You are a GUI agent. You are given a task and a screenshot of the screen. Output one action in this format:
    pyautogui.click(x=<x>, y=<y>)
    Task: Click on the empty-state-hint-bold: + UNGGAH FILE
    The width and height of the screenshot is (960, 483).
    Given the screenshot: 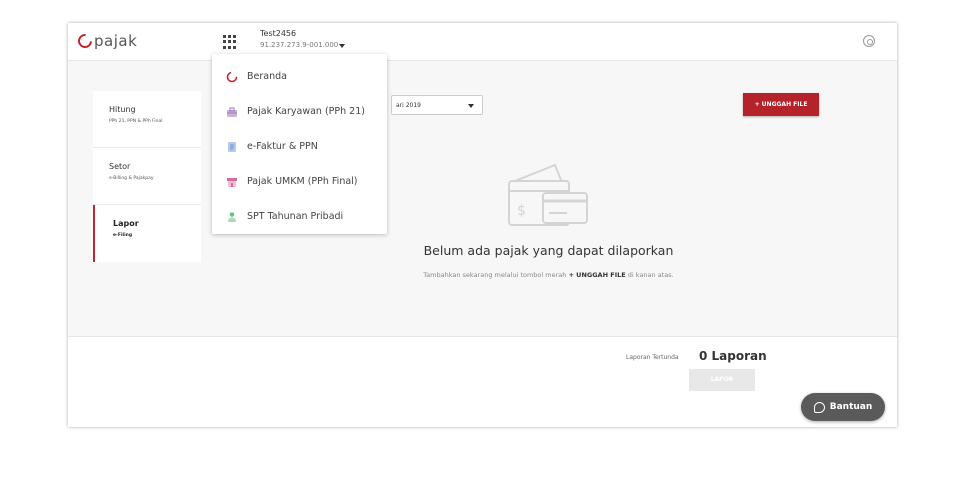 What is the action you would take?
    pyautogui.click(x=597, y=275)
    